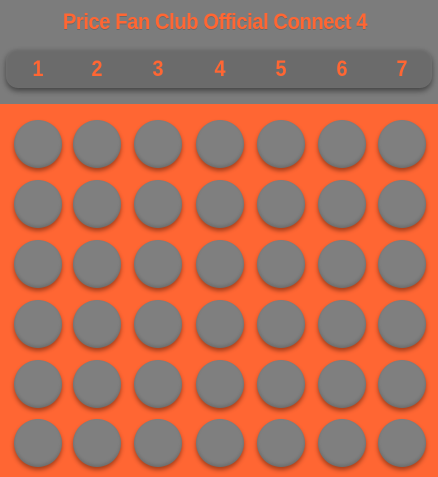 This screenshot has width=438, height=477. I want to click on column-button-7: 7, so click(402, 68).